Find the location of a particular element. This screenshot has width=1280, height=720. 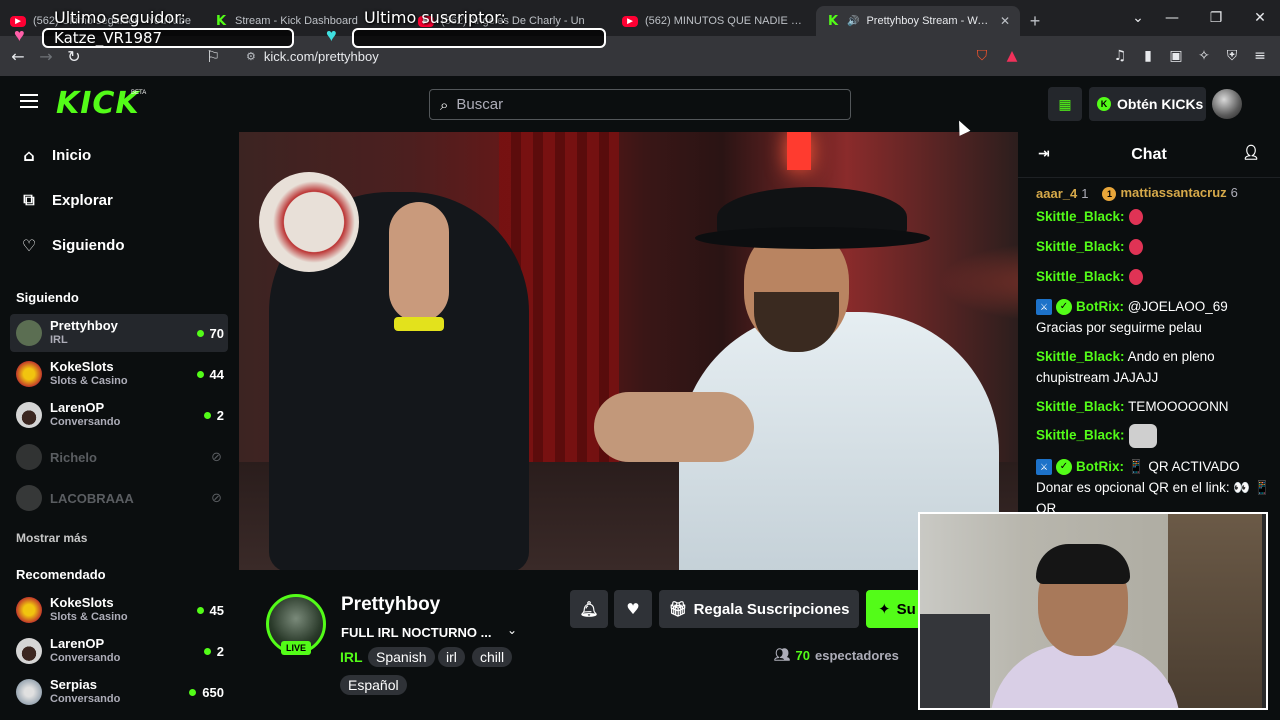

gift-coin-icon: 1 is located at coordinates (1109, 193).